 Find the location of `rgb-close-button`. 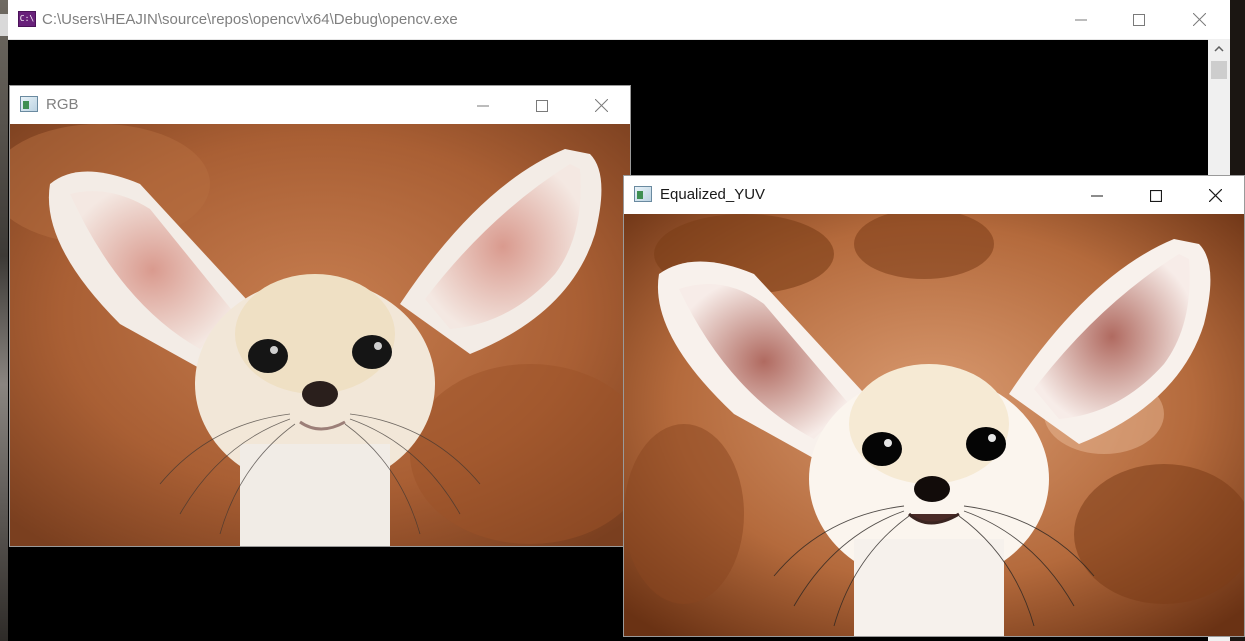

rgb-close-button is located at coordinates (601, 105).